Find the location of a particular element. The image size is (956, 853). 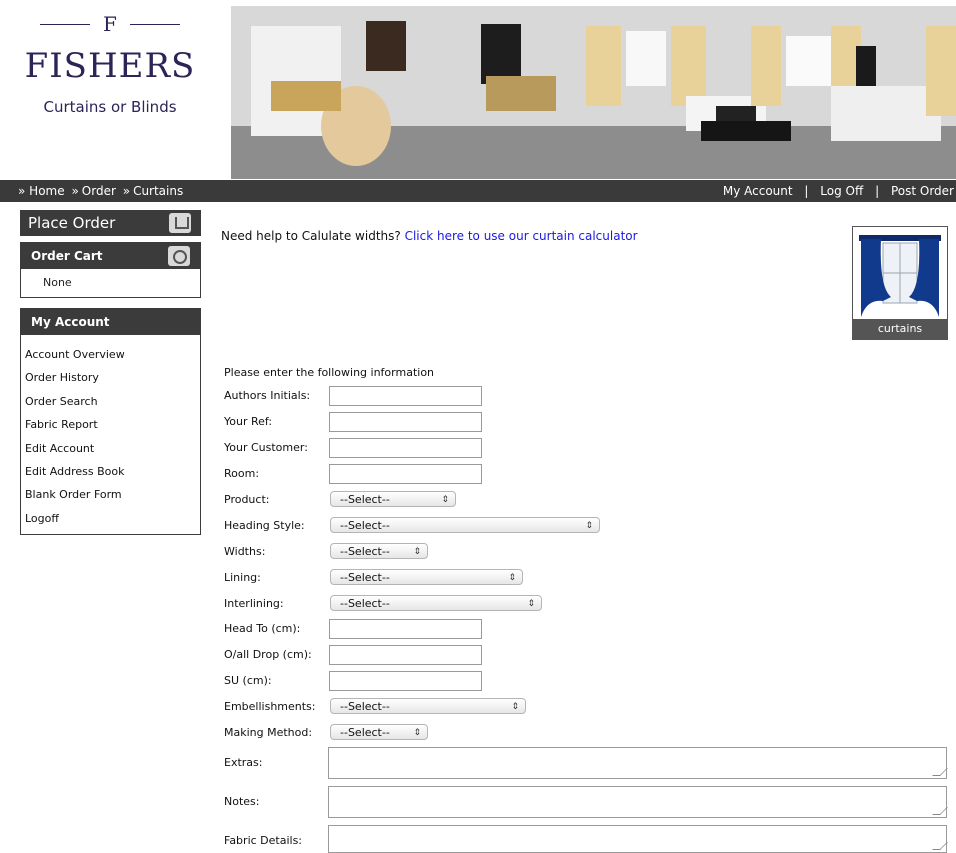

account-menu-item-overview: Account Overview is located at coordinates (112, 354).